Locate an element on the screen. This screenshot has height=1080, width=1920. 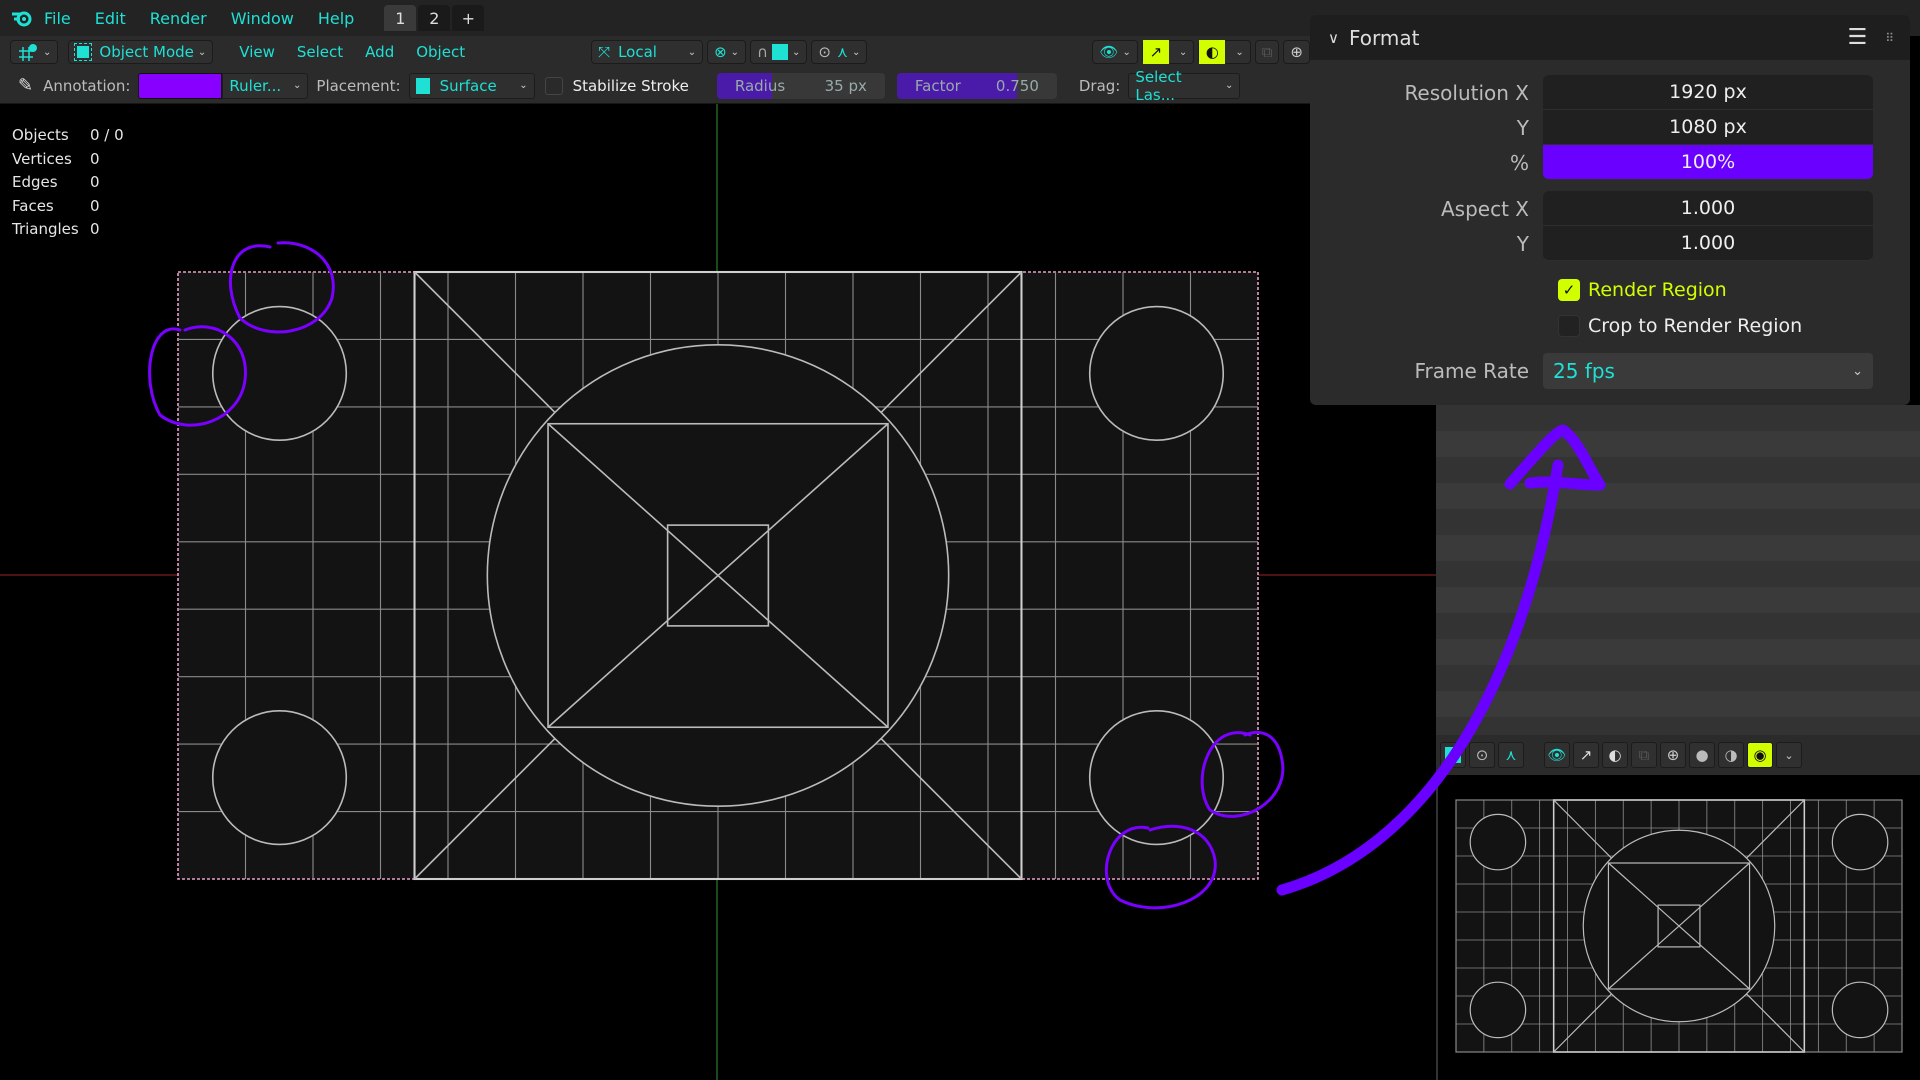
xray-button: ⧉ is located at coordinates (1267, 52).